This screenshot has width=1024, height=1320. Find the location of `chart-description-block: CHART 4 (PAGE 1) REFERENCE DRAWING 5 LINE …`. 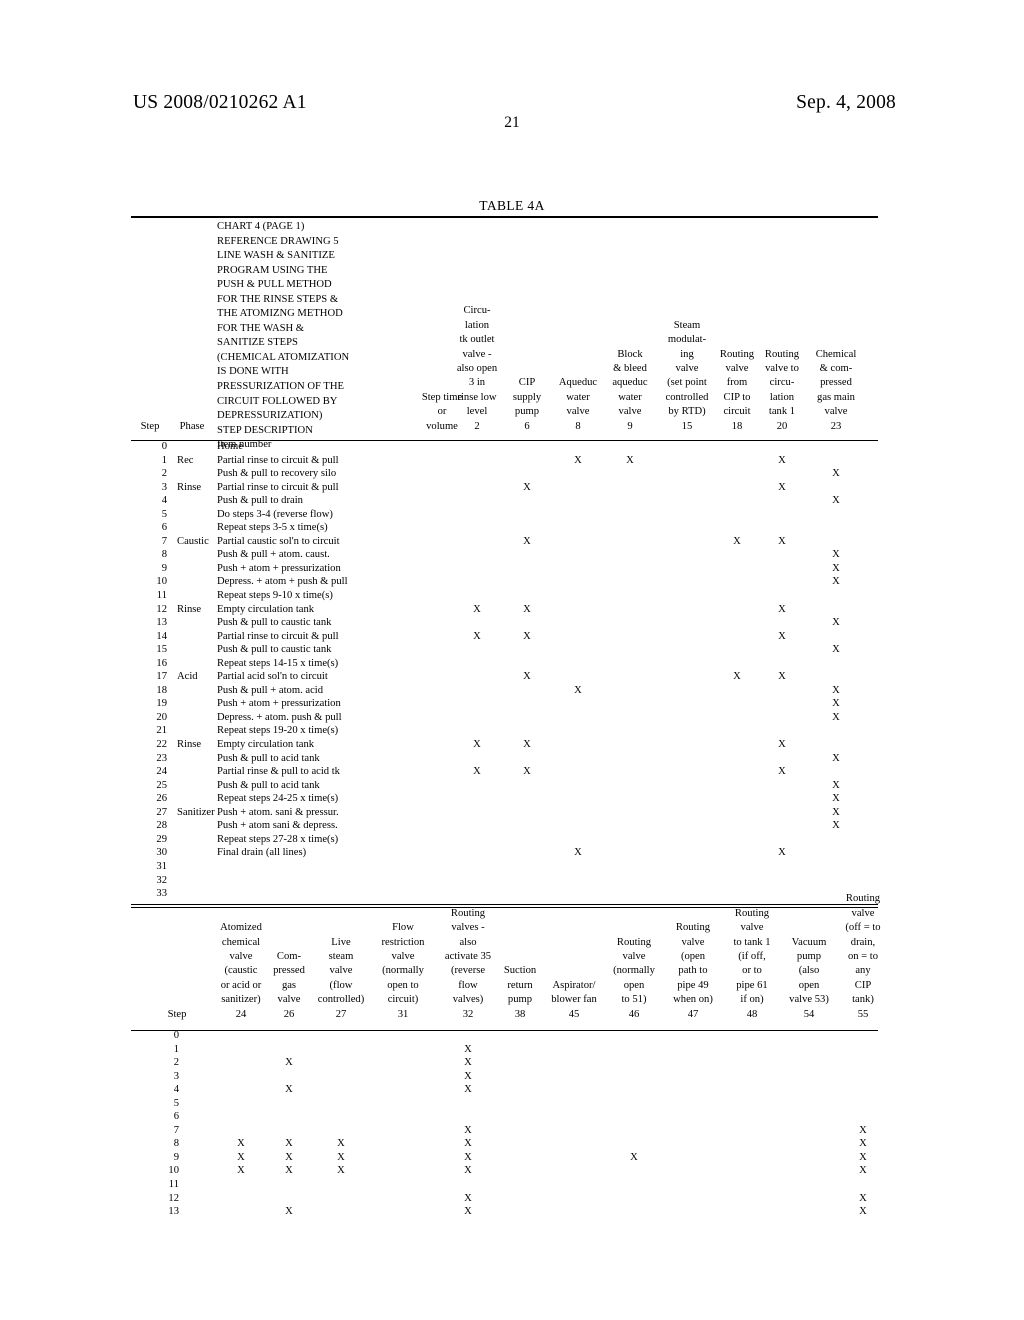

chart-description-block: CHART 4 (PAGE 1) REFERENCE DRAWING 5 LINE … is located at coordinates (301, 336).